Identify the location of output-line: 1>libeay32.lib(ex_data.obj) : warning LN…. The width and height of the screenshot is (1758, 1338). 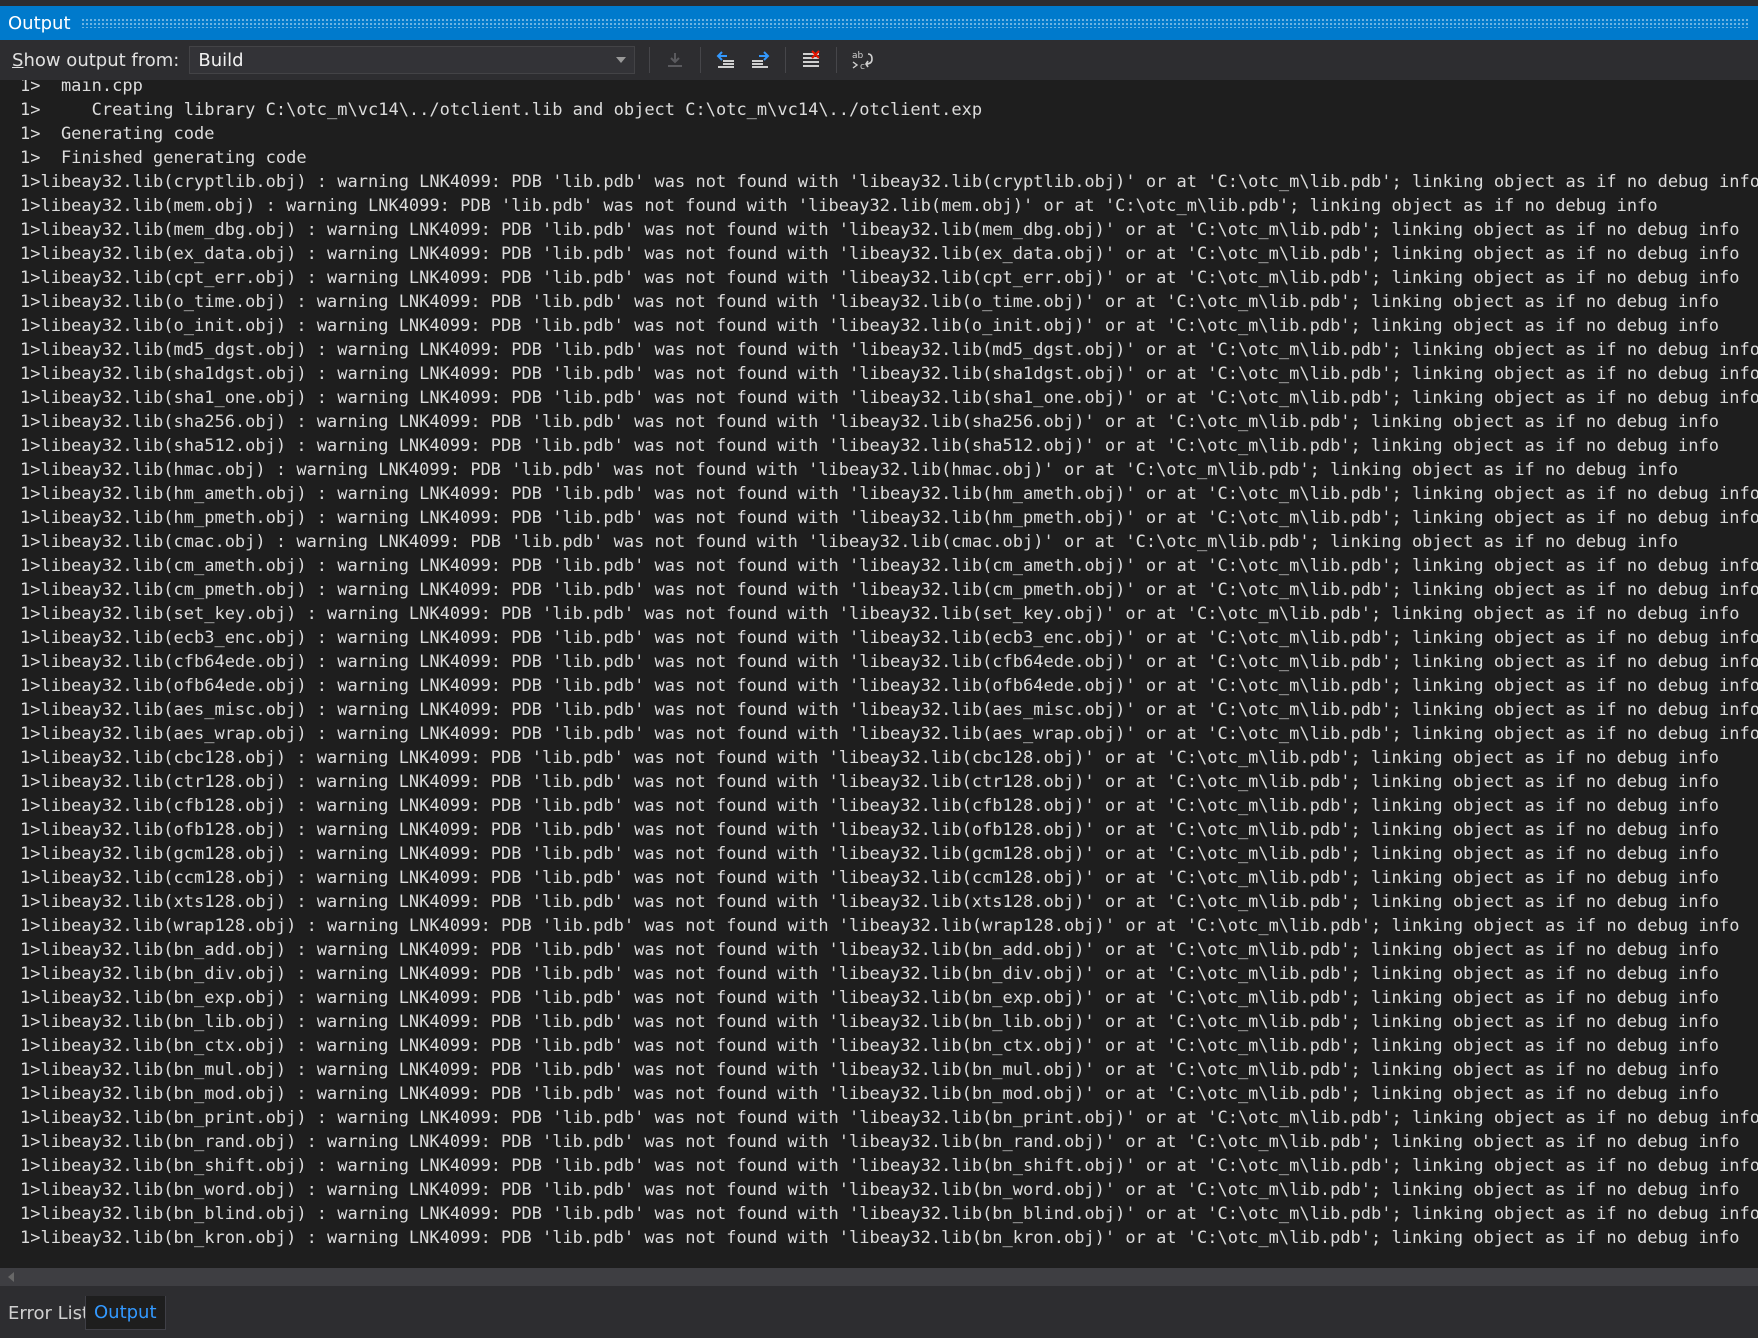
(880, 254).